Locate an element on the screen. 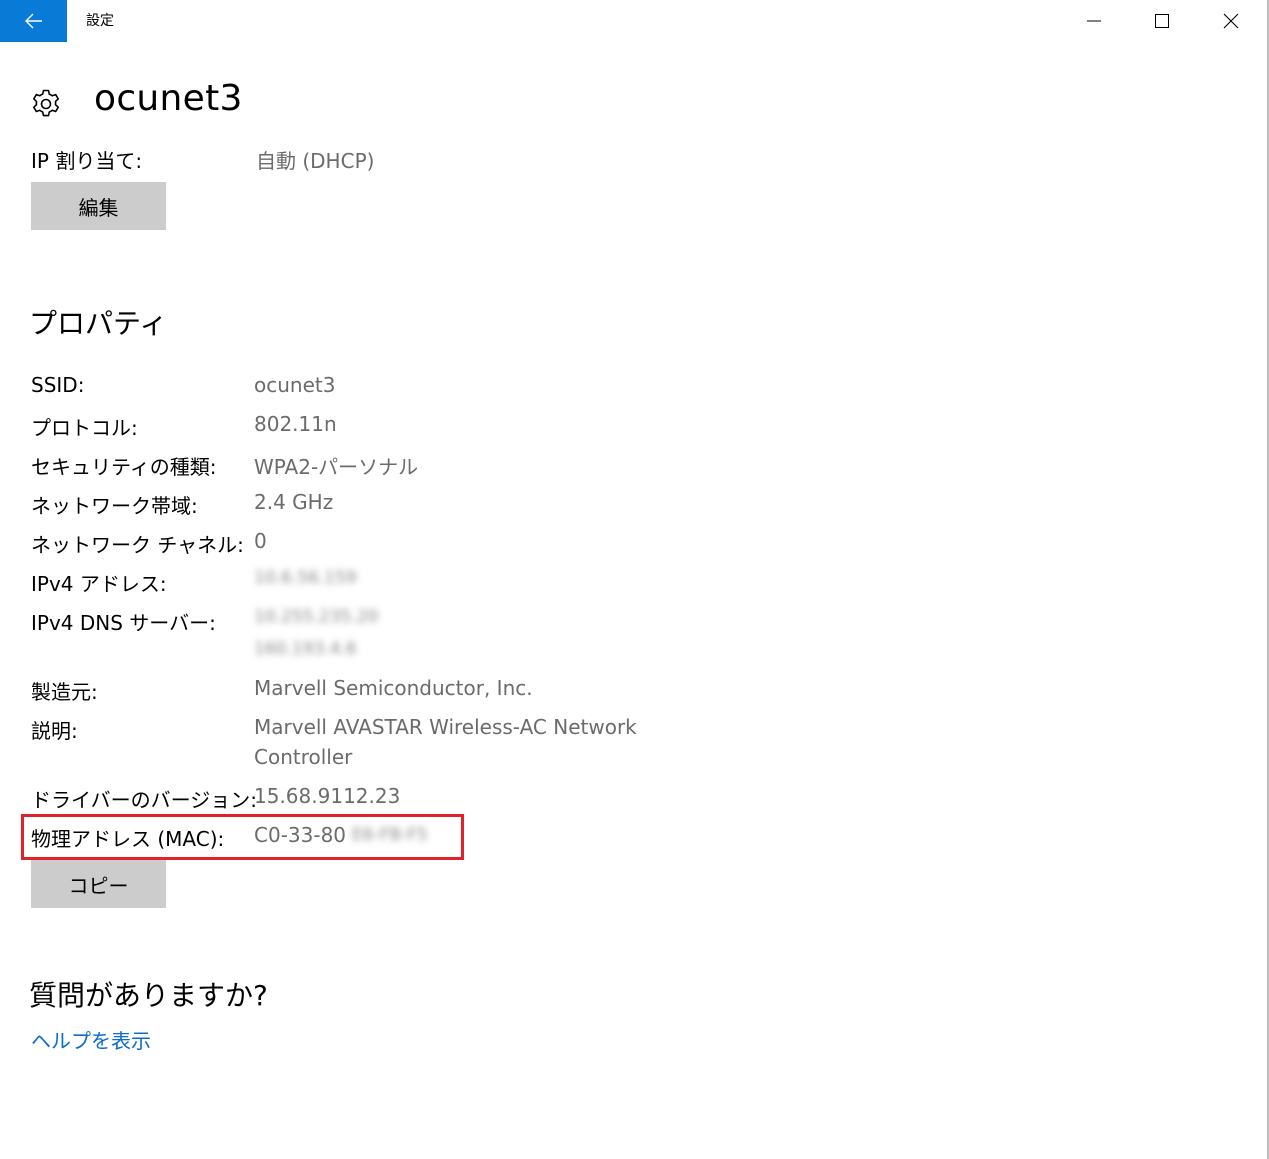 The width and height of the screenshot is (1269, 1159). show-help-link: ヘルプを表示 is located at coordinates (91, 1039).